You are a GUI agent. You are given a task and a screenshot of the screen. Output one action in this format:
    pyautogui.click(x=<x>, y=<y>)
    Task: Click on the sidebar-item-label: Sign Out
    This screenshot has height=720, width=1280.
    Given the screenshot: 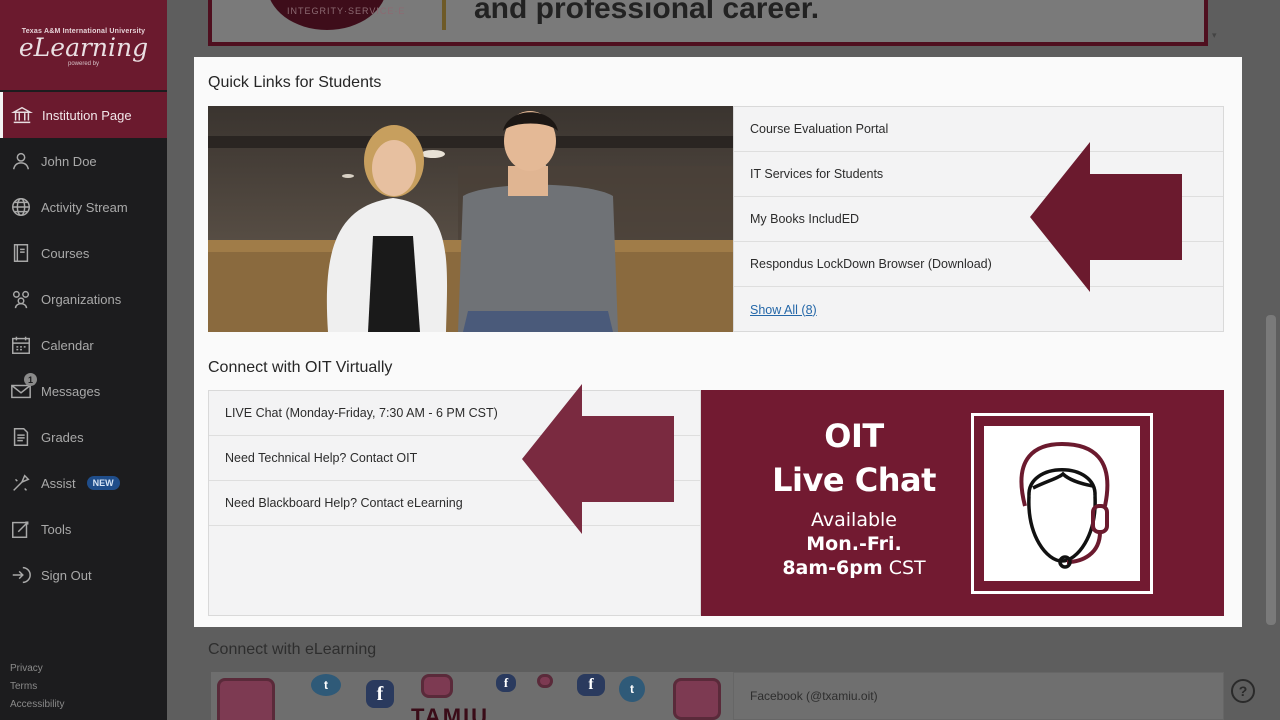 What is the action you would take?
    pyautogui.click(x=66, y=575)
    